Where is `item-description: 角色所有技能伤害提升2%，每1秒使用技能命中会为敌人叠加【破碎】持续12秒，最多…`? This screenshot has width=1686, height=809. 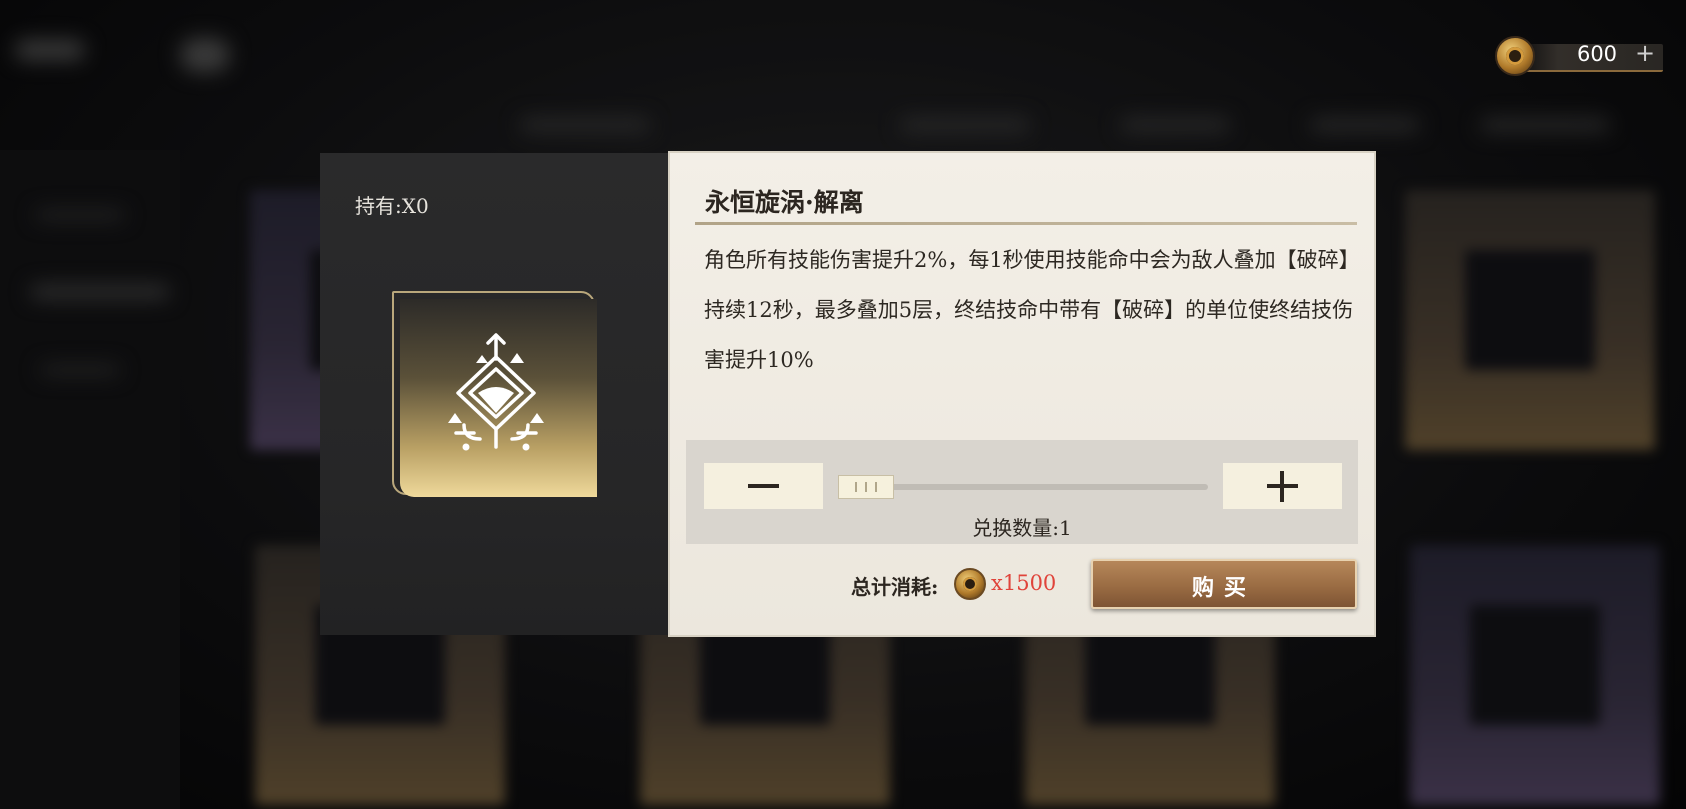
item-description: 角色所有技能伤害提升2%，每1秒使用技能命中会为敌人叠加【破碎】持续12秒，最多… is located at coordinates (1029, 310).